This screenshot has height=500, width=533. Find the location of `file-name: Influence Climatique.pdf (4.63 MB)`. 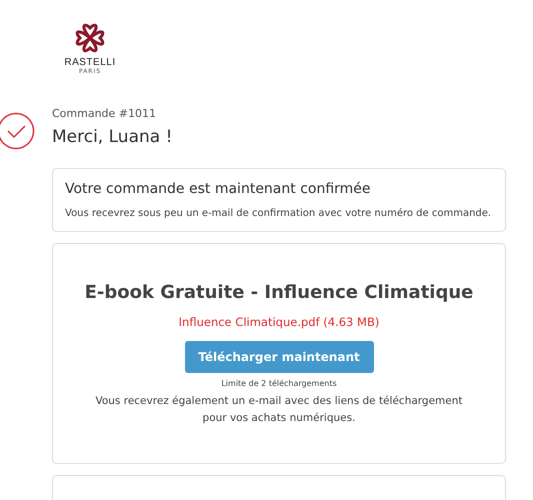

file-name: Influence Climatique.pdf (4.63 MB) is located at coordinates (279, 322).